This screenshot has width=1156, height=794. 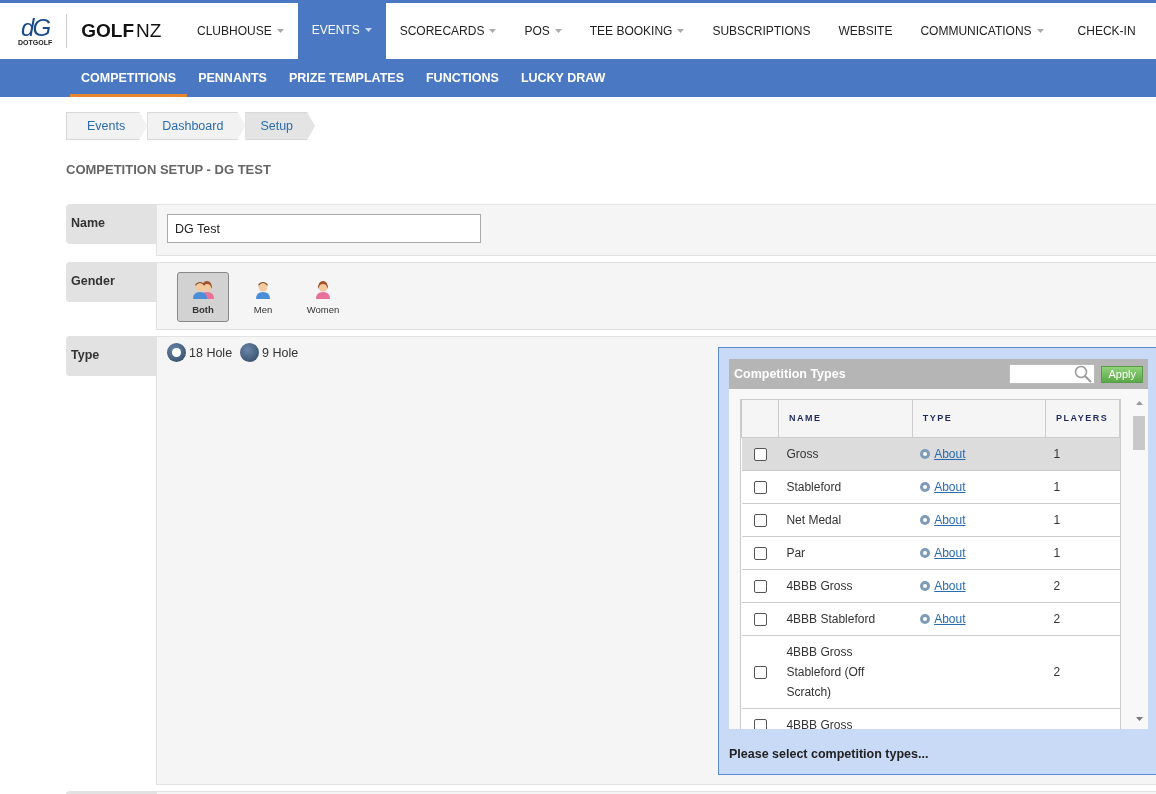 What do you see at coordinates (111, 224) in the screenshot?
I see `field-label: Name` at bounding box center [111, 224].